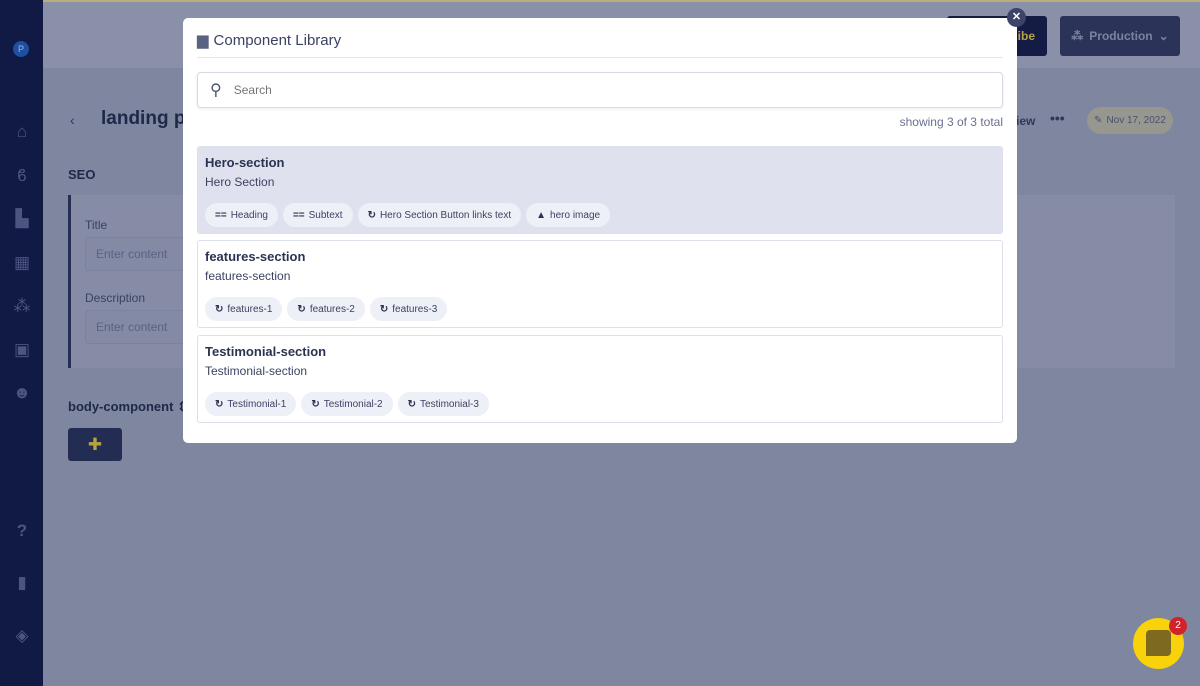 This screenshot has height=686, width=1200. What do you see at coordinates (250, 309) in the screenshot?
I see `chip-label: features-1` at bounding box center [250, 309].